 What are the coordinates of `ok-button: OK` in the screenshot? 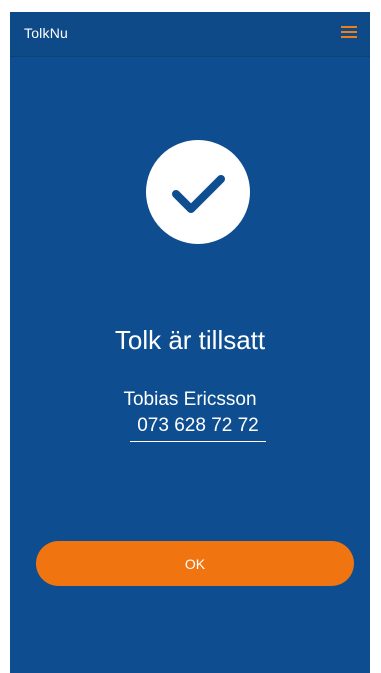 It's located at (195, 563).